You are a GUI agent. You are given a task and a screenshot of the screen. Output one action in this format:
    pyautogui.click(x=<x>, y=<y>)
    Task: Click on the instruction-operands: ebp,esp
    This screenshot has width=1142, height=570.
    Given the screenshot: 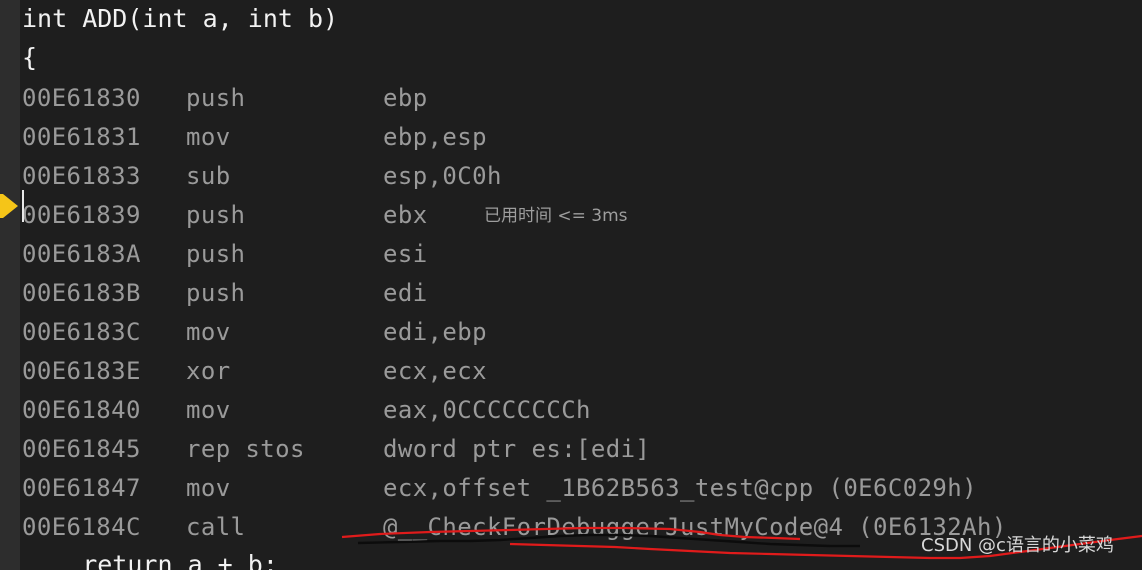 What is the action you would take?
    pyautogui.click(x=435, y=137)
    